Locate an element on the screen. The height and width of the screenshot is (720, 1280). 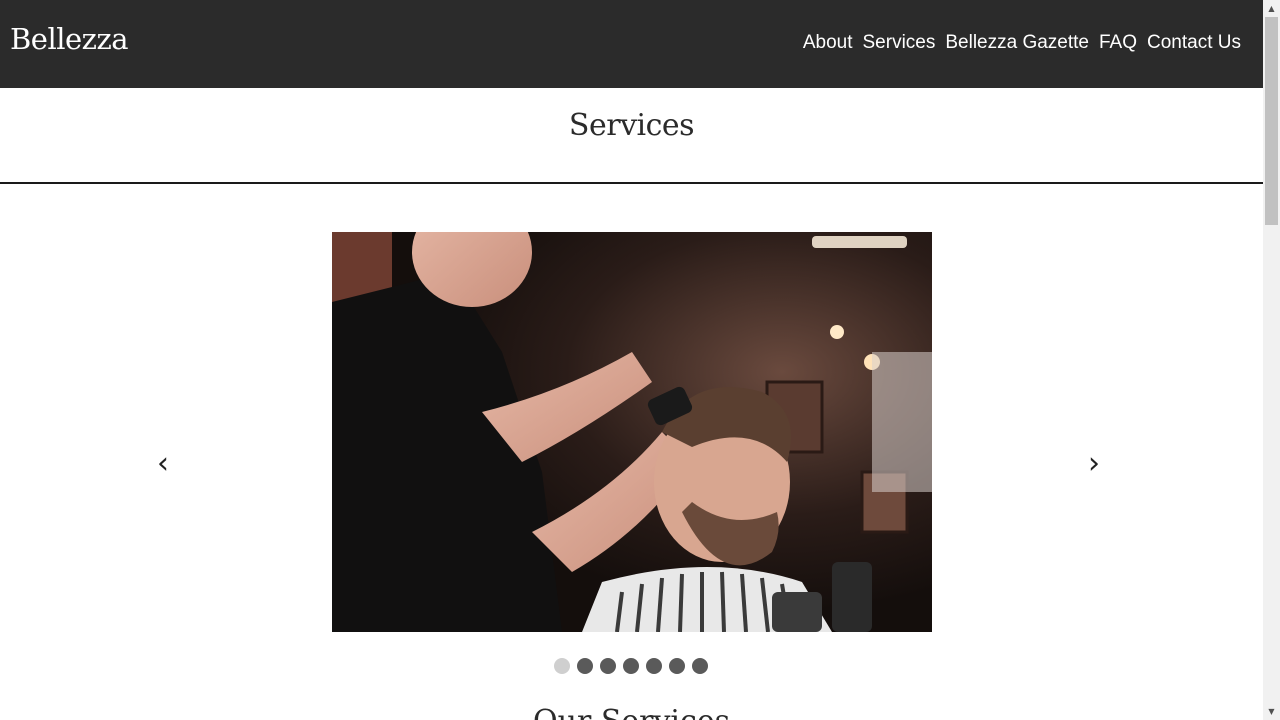
vertical-scrollbar: ▲ ▼ is located at coordinates (1271, 360).